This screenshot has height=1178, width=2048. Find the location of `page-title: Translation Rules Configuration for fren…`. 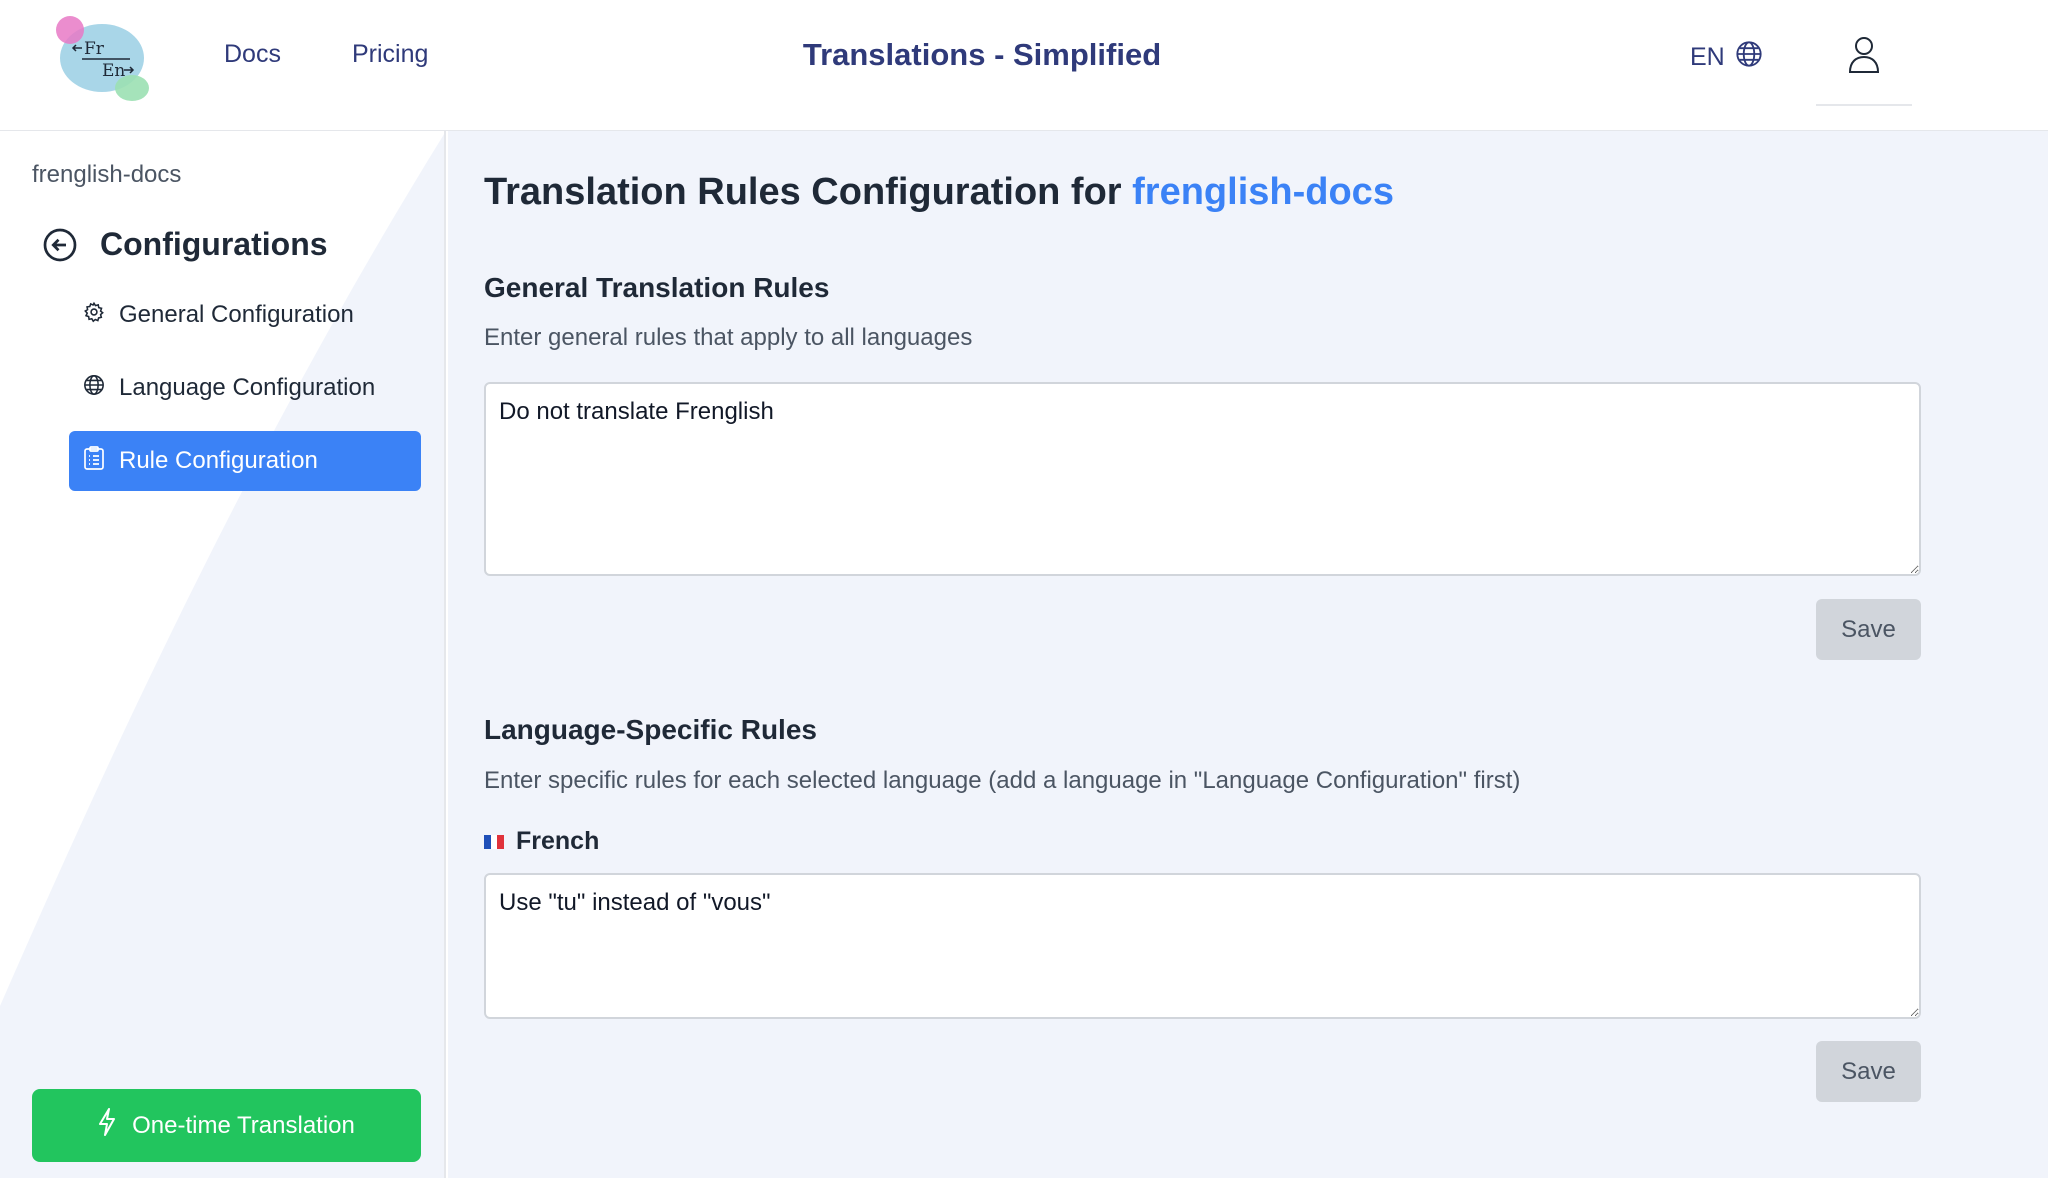

page-title: Translation Rules Configuration for fren… is located at coordinates (939, 192).